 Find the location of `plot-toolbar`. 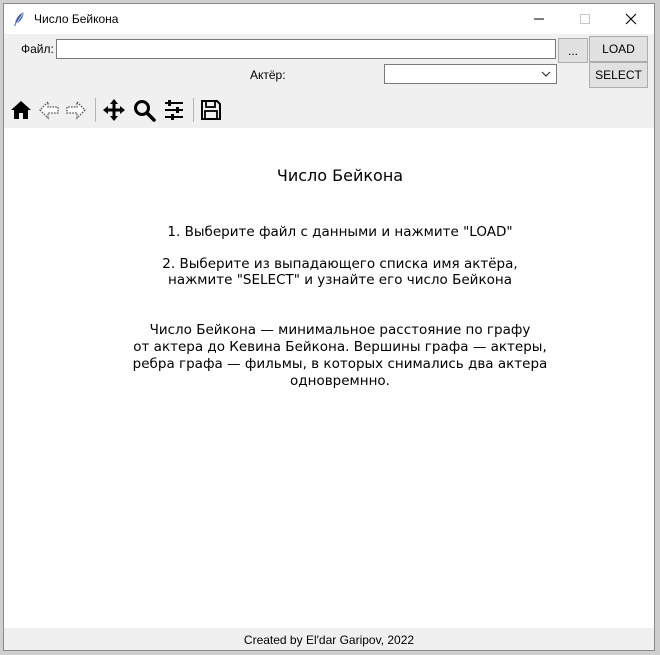

plot-toolbar is located at coordinates (329, 111).